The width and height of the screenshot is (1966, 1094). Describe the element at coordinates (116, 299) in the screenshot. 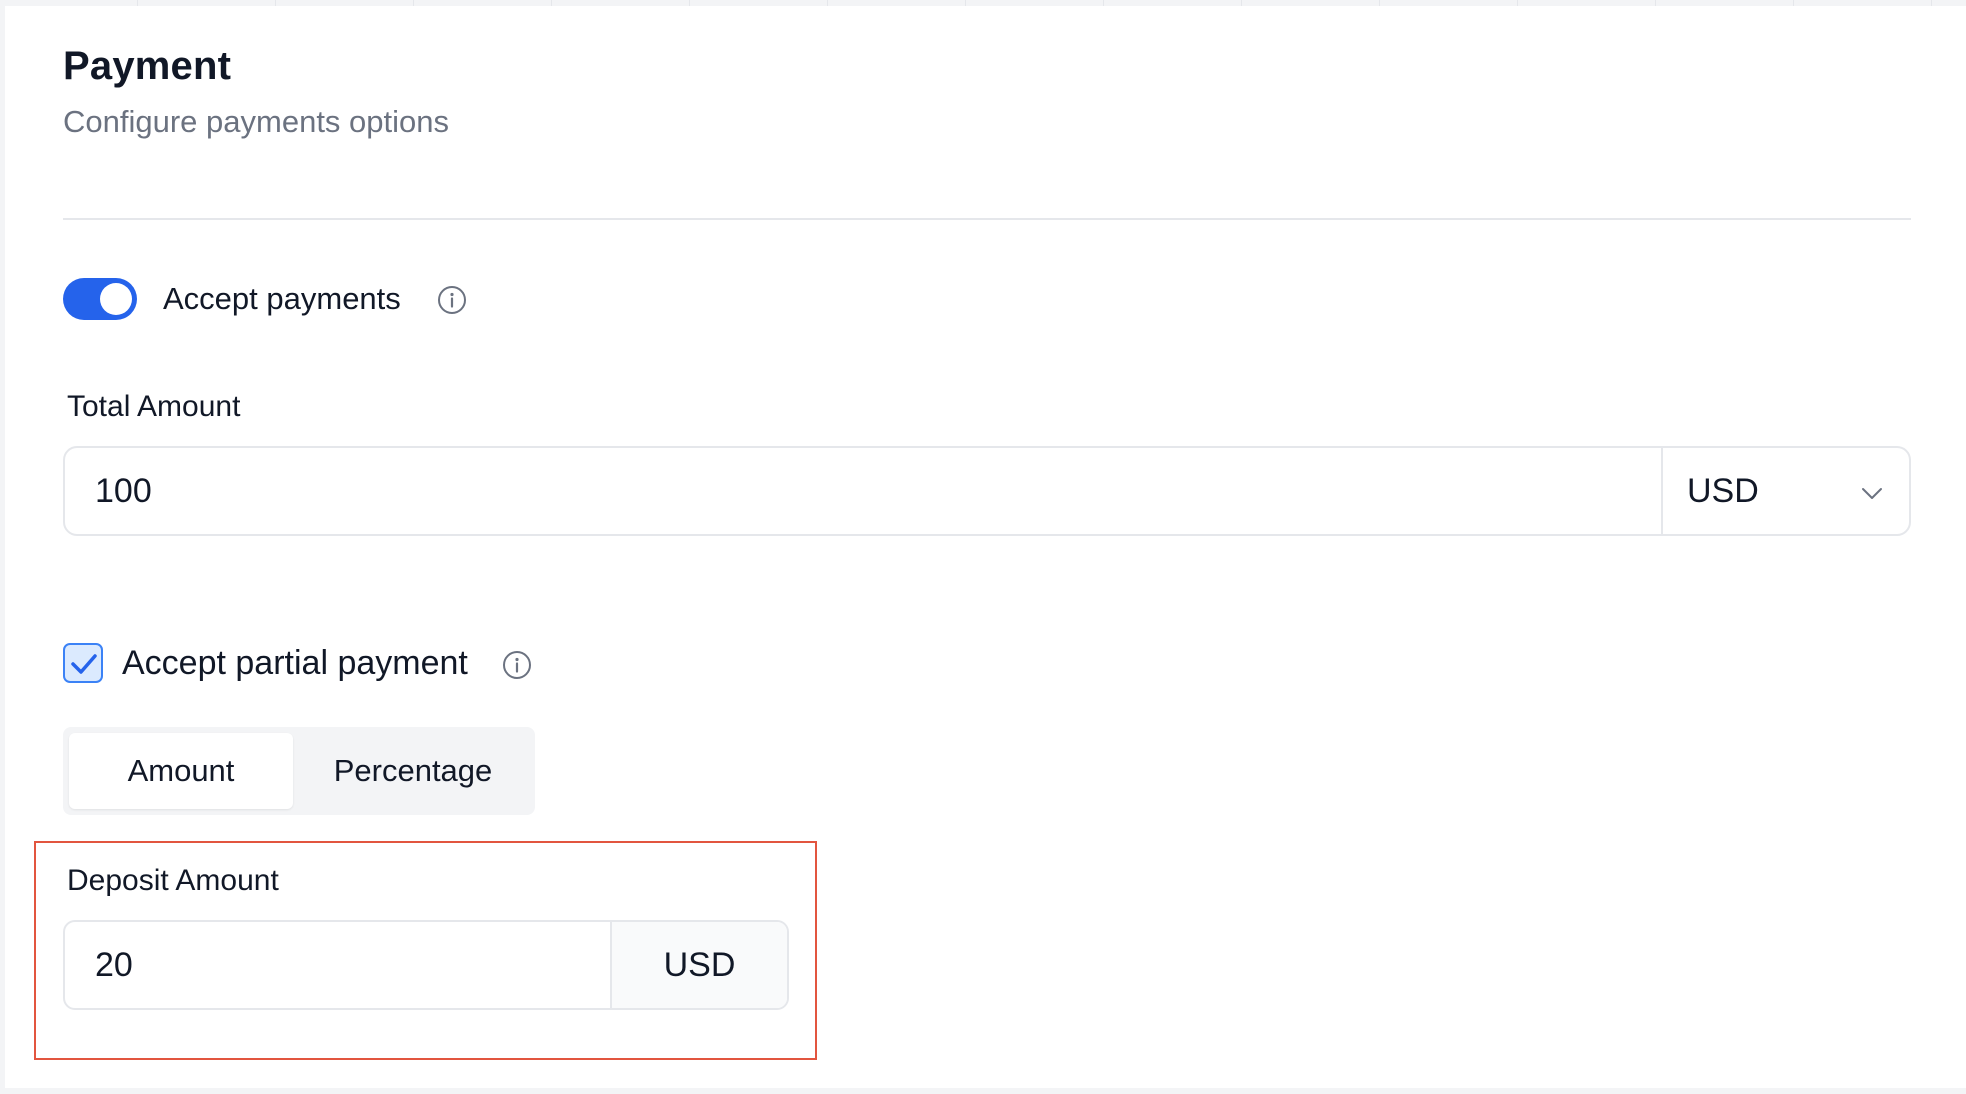

I see `toggle-knob` at that location.